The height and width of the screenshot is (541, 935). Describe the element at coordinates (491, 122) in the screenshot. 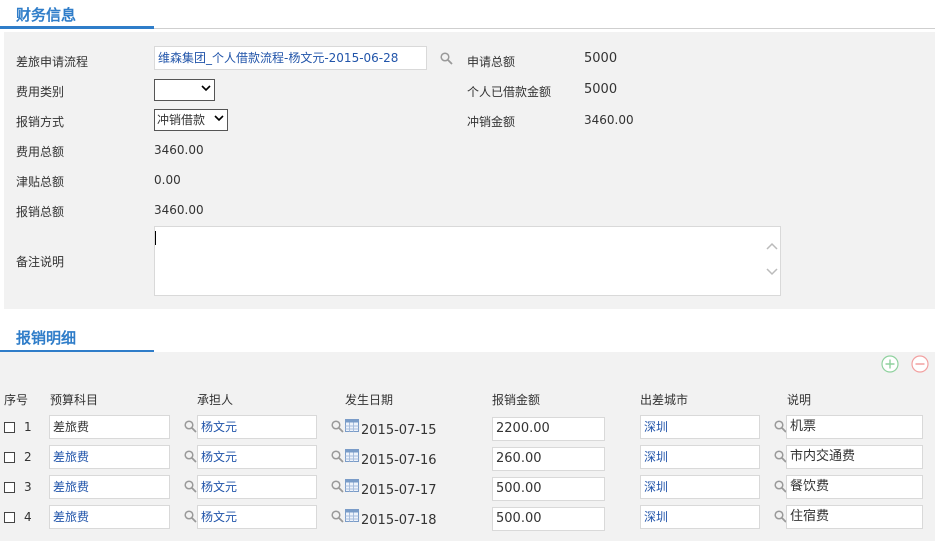

I see `offset-amount-label: 冲销金额` at that location.